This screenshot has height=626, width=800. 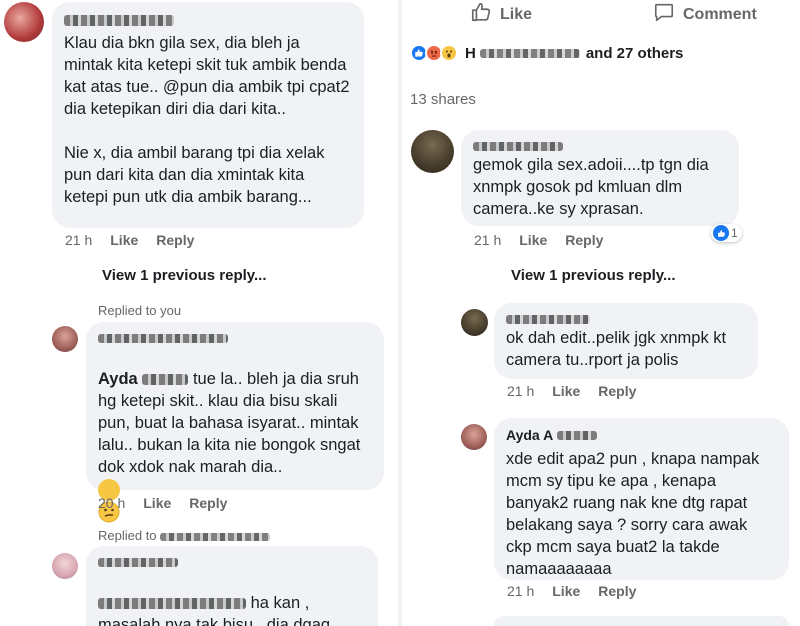 I want to click on comment-text-first: tue la.. bleh ja dia sruh, so click(x=275, y=379).